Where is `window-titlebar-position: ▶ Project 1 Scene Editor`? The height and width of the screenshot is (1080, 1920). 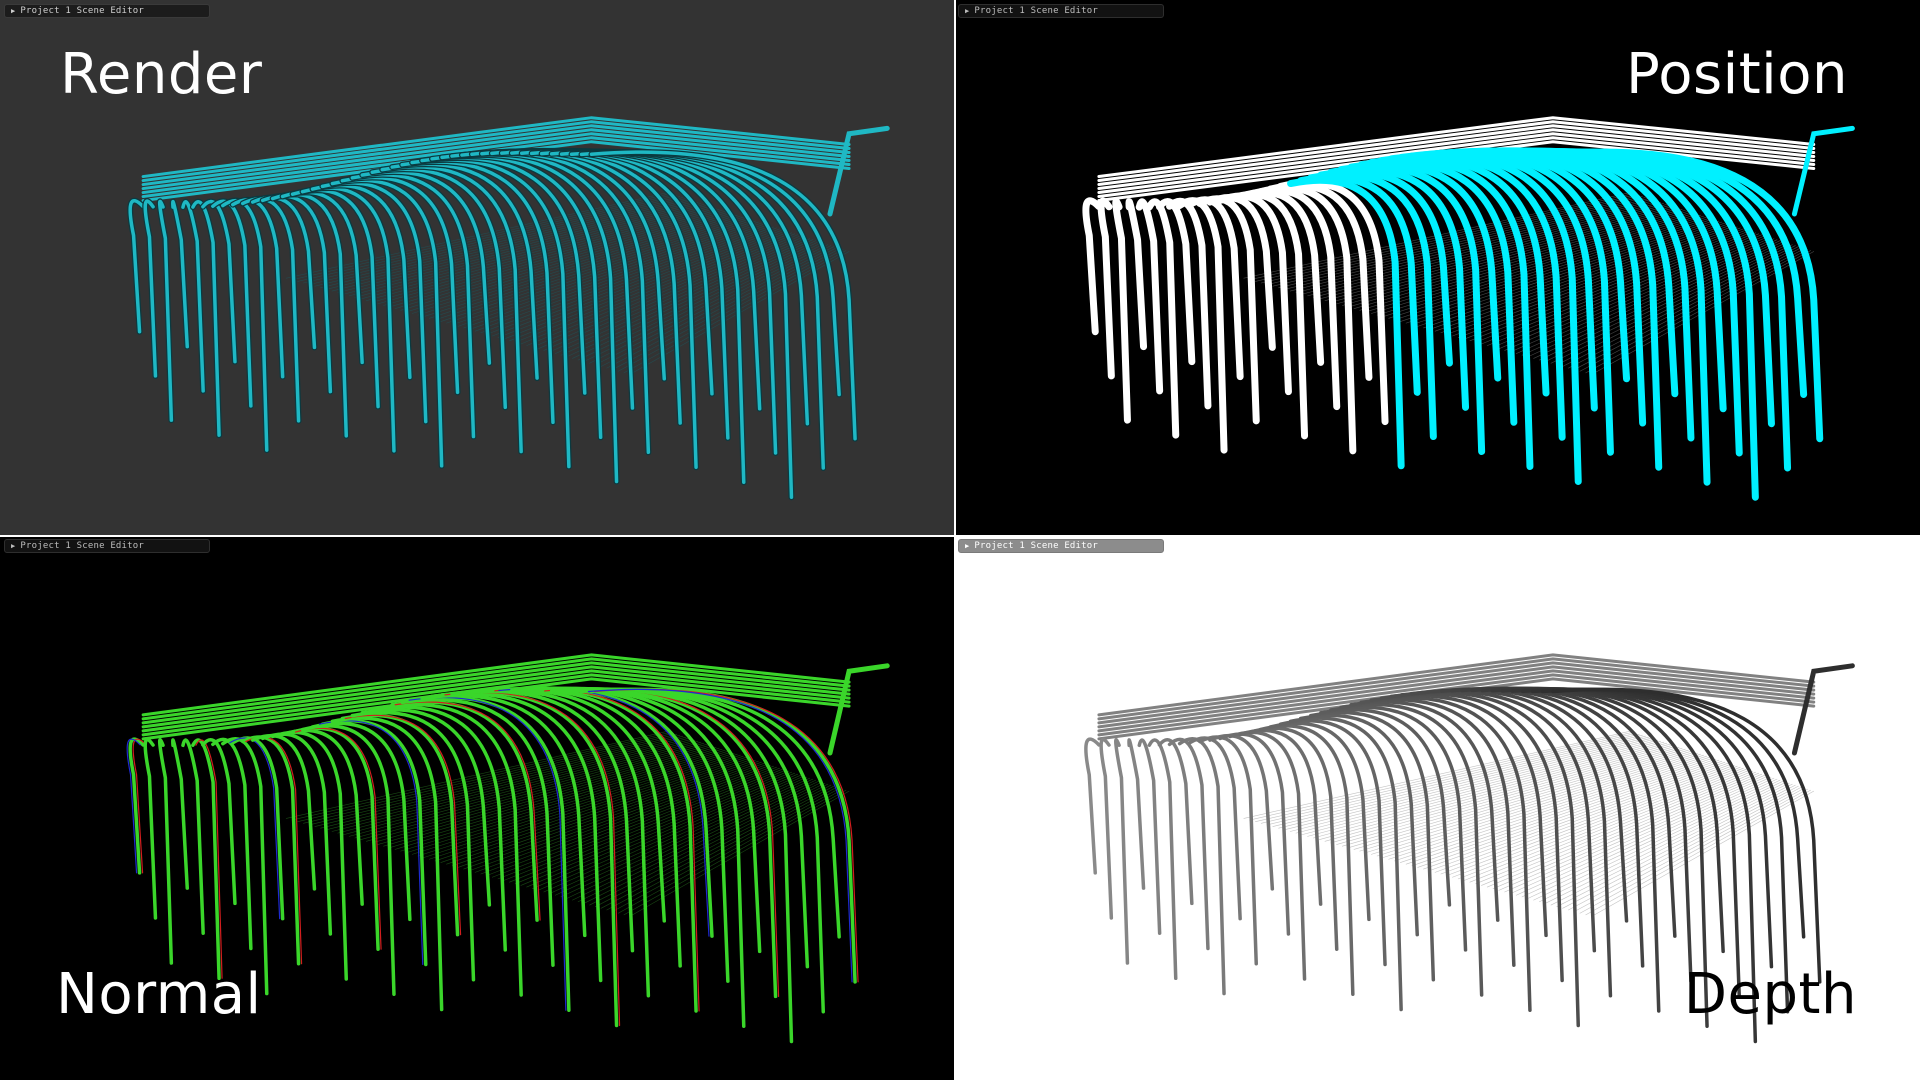
window-titlebar-position: ▶ Project 1 Scene Editor is located at coordinates (1061, 11).